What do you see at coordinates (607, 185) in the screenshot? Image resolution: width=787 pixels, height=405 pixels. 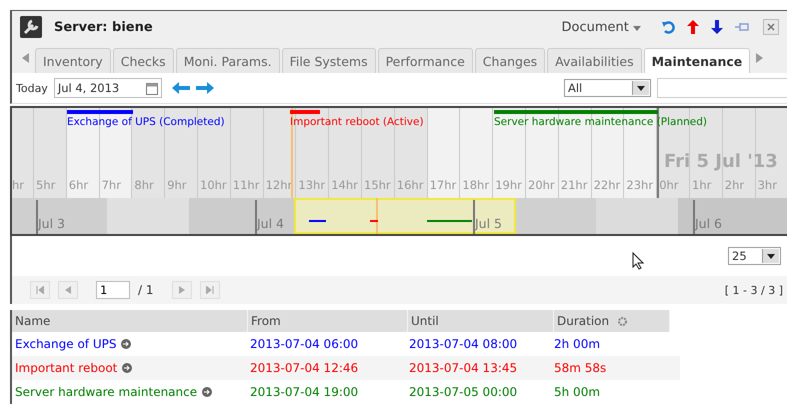 I see `hour-label: 22hr` at bounding box center [607, 185].